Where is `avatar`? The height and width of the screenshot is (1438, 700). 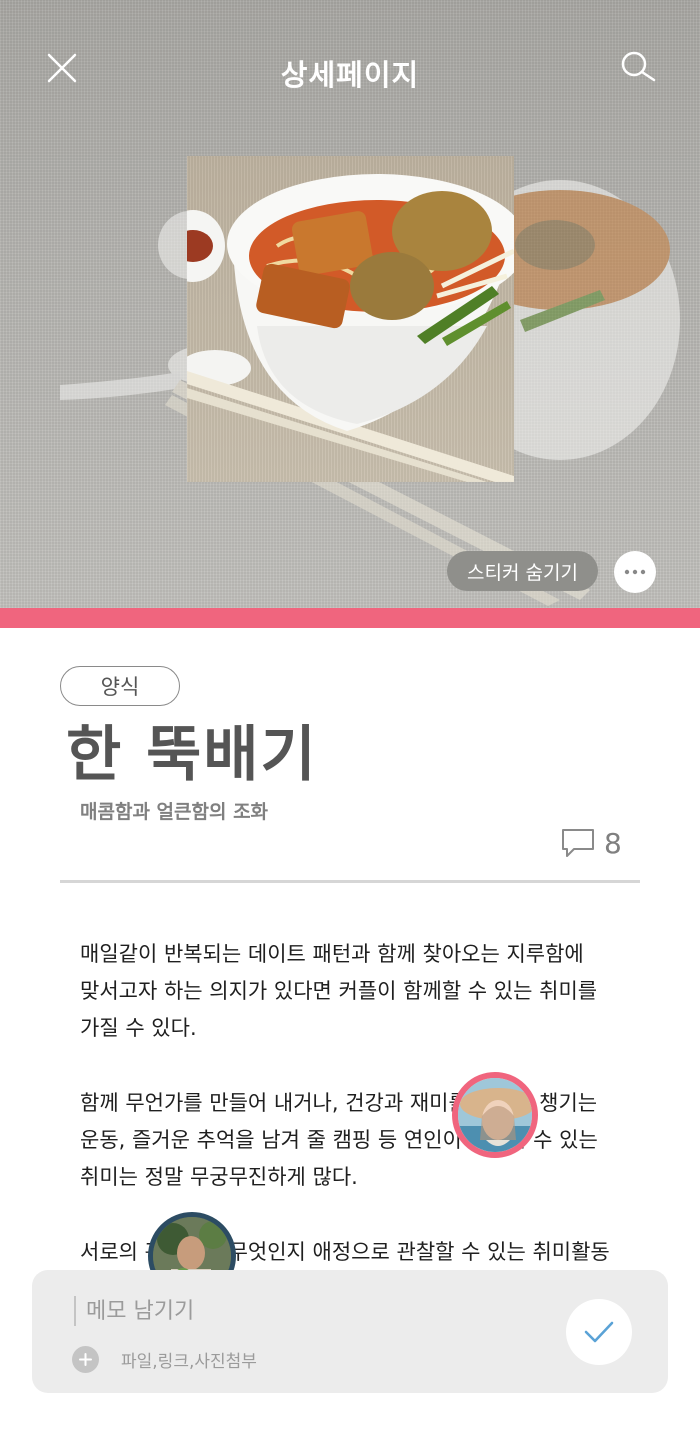 avatar is located at coordinates (495, 1115).